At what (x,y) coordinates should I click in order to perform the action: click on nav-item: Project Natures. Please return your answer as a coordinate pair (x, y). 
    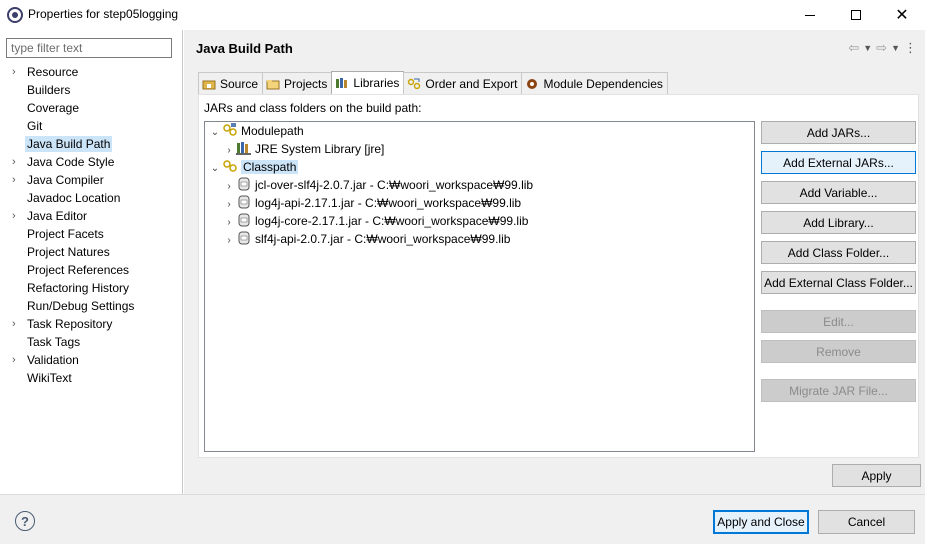
    Looking at the image, I should click on (91, 252).